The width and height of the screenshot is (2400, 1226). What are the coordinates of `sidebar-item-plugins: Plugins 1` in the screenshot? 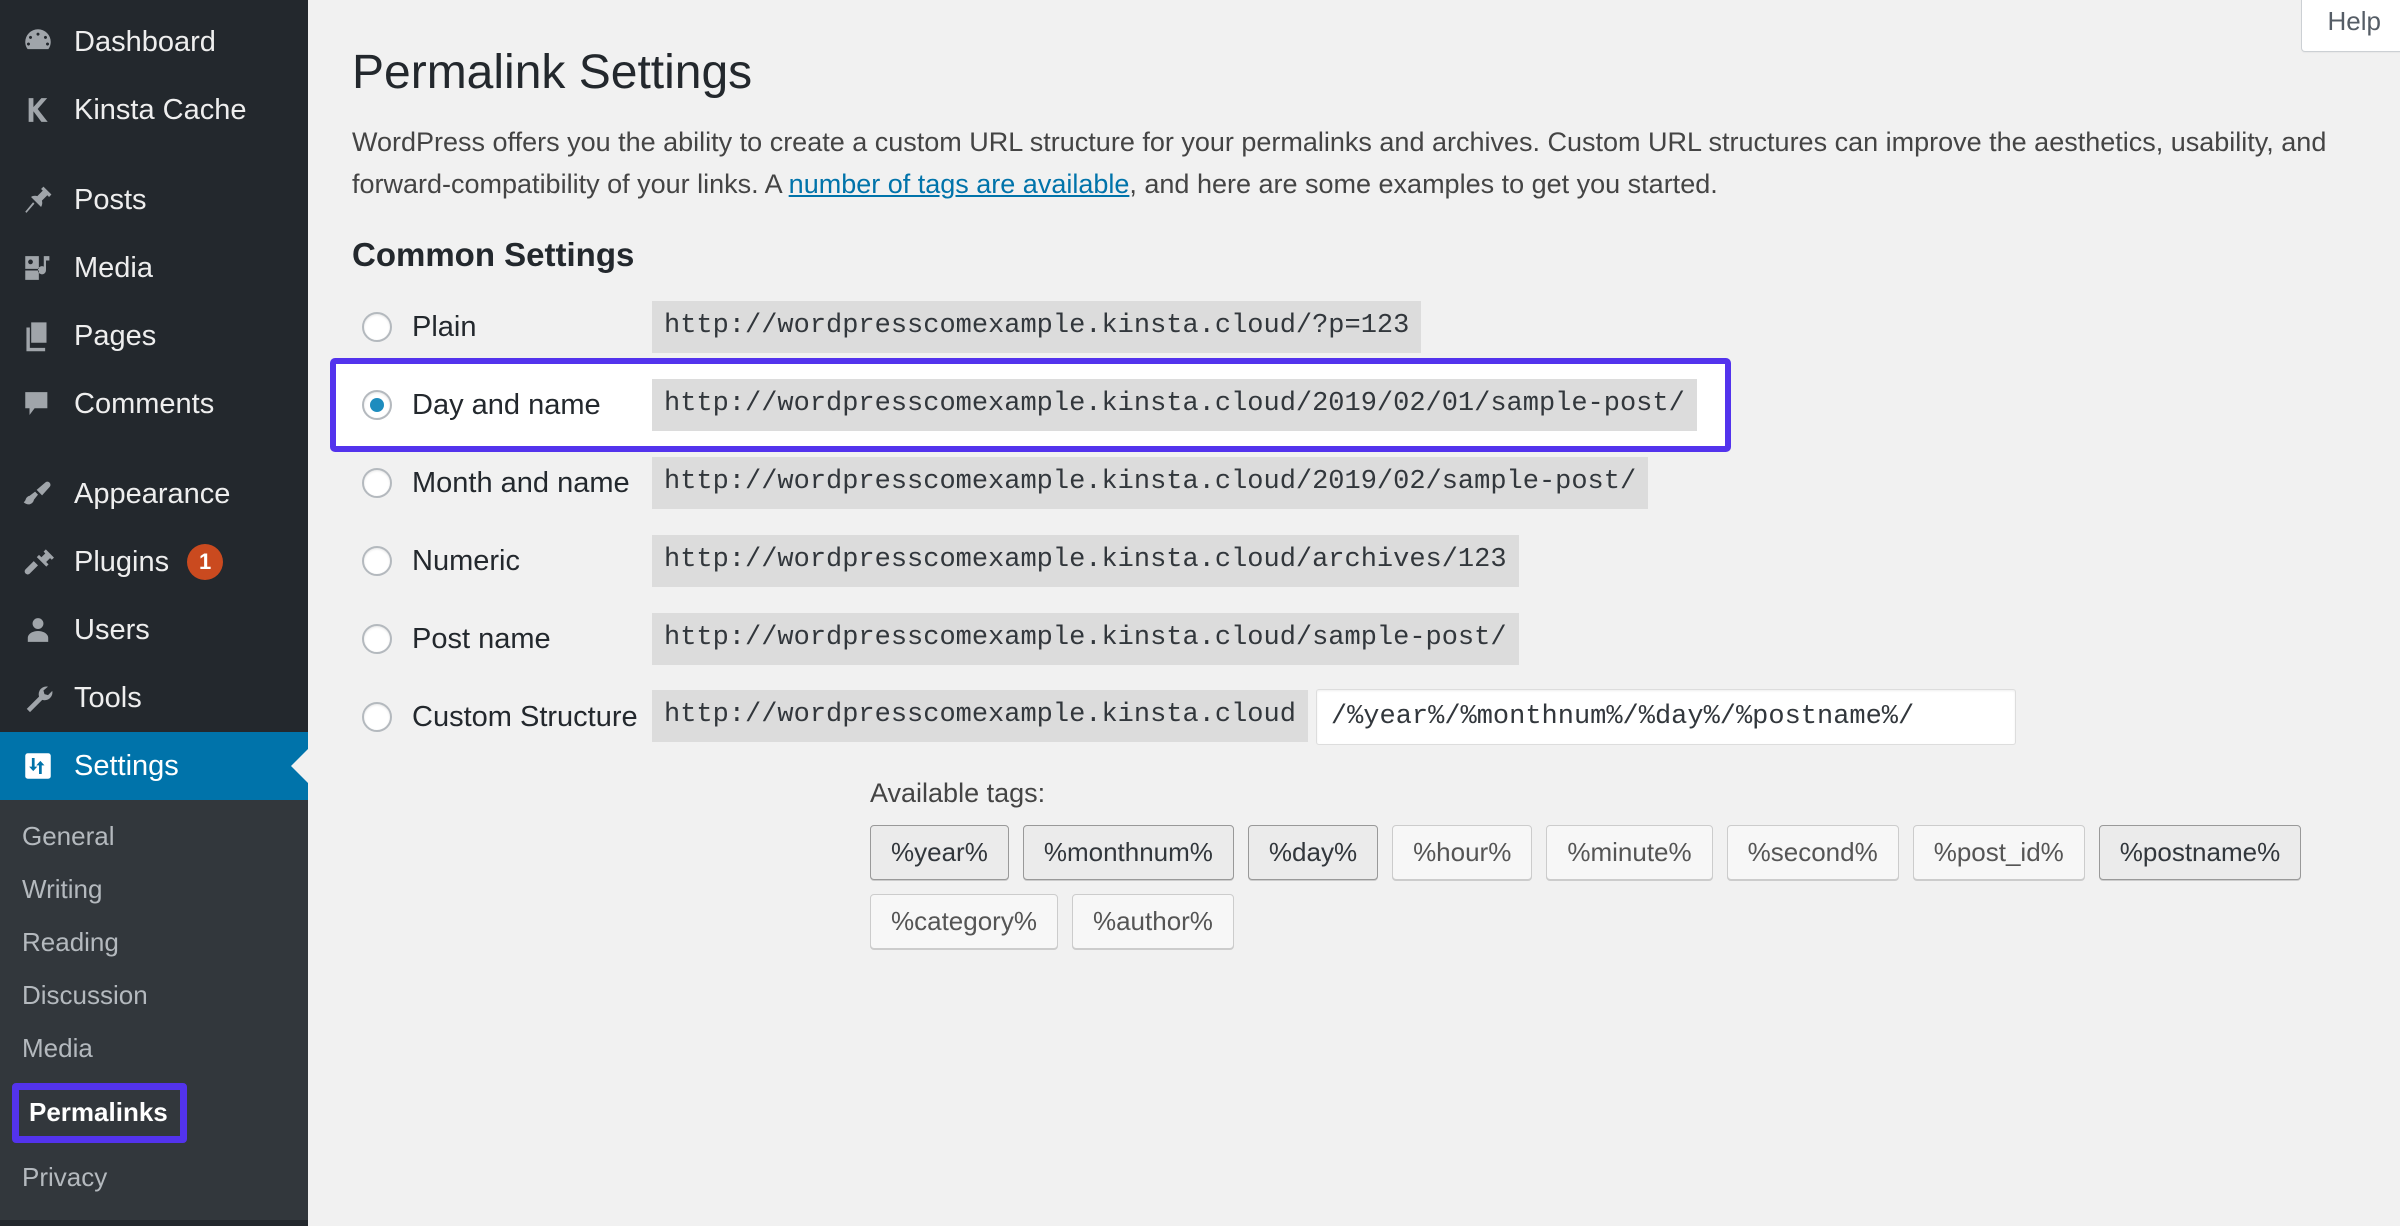 It's located at (154, 562).